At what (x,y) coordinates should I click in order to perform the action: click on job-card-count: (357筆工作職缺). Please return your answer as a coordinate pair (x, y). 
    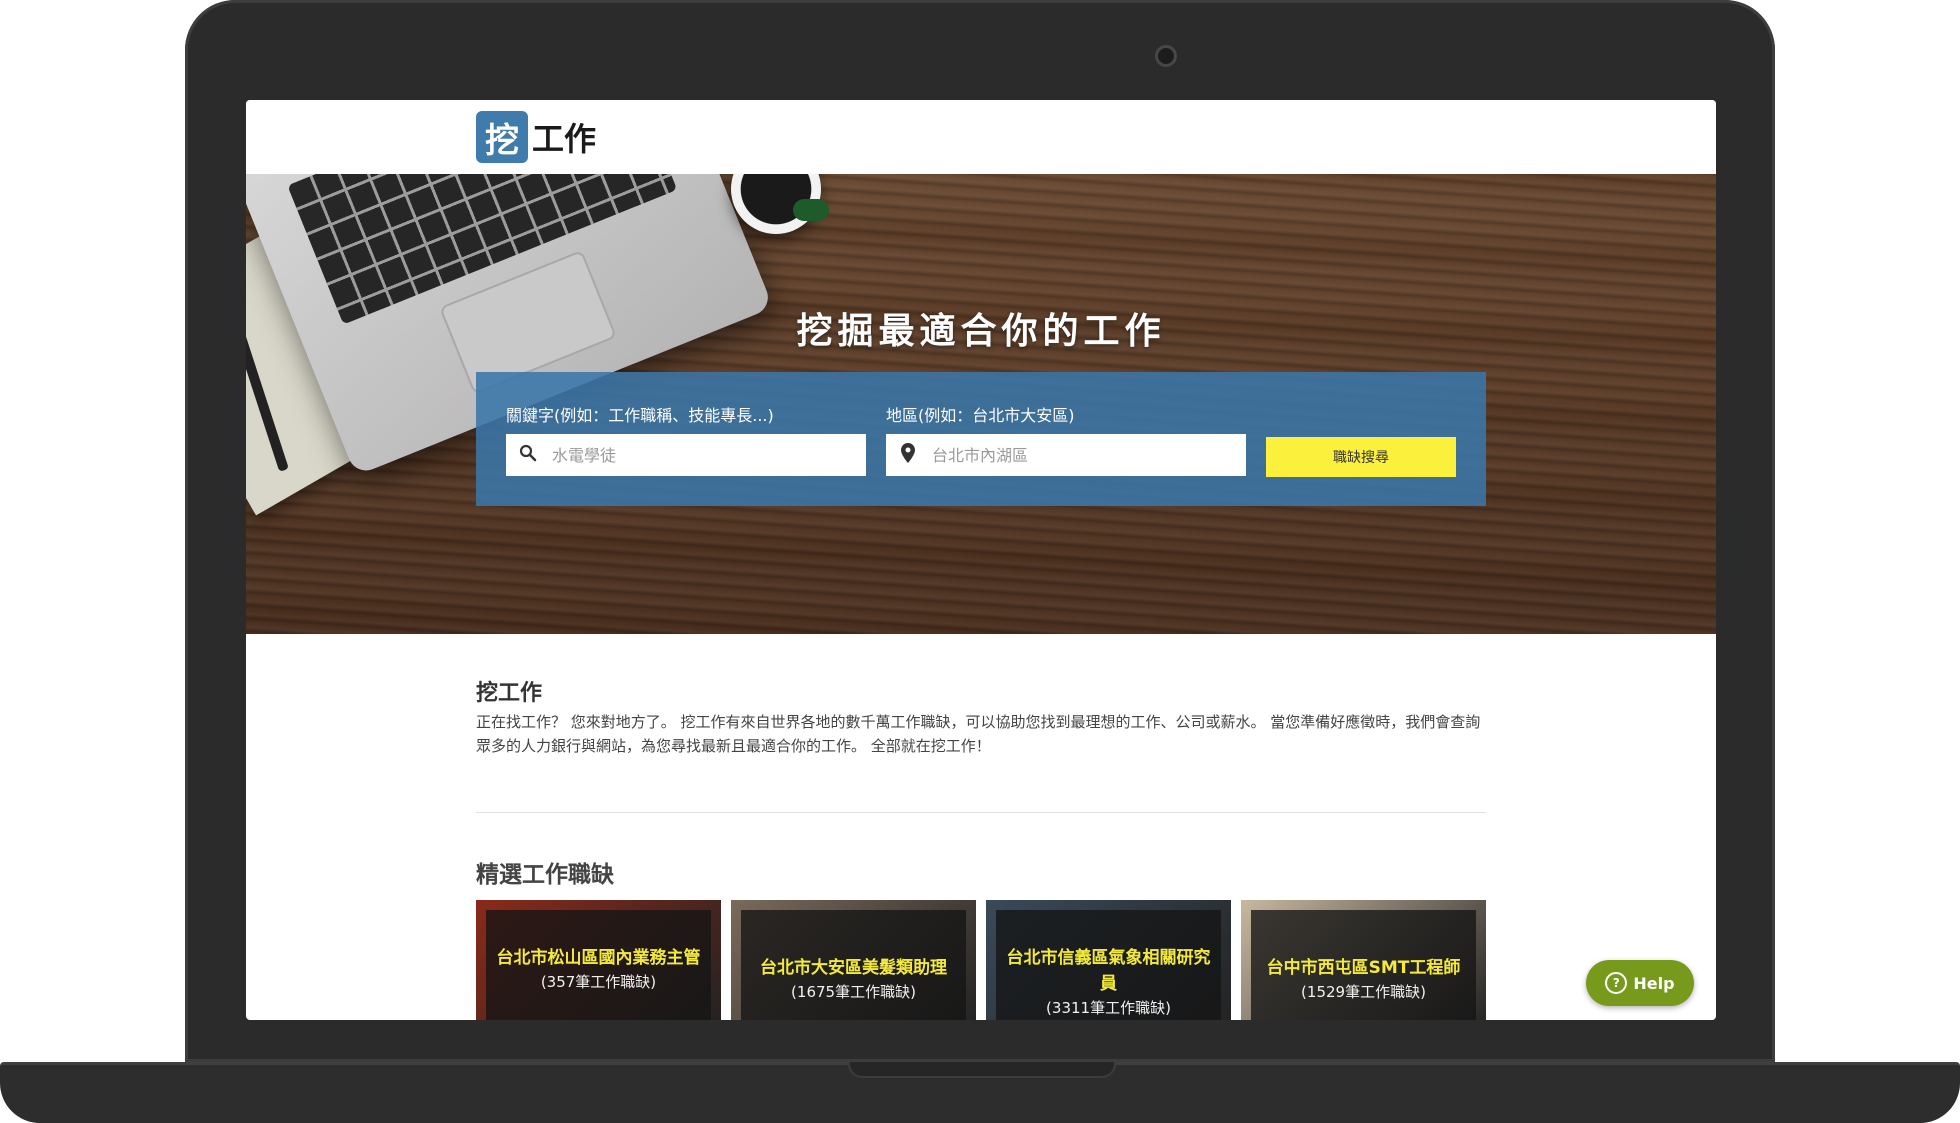
    Looking at the image, I should click on (598, 982).